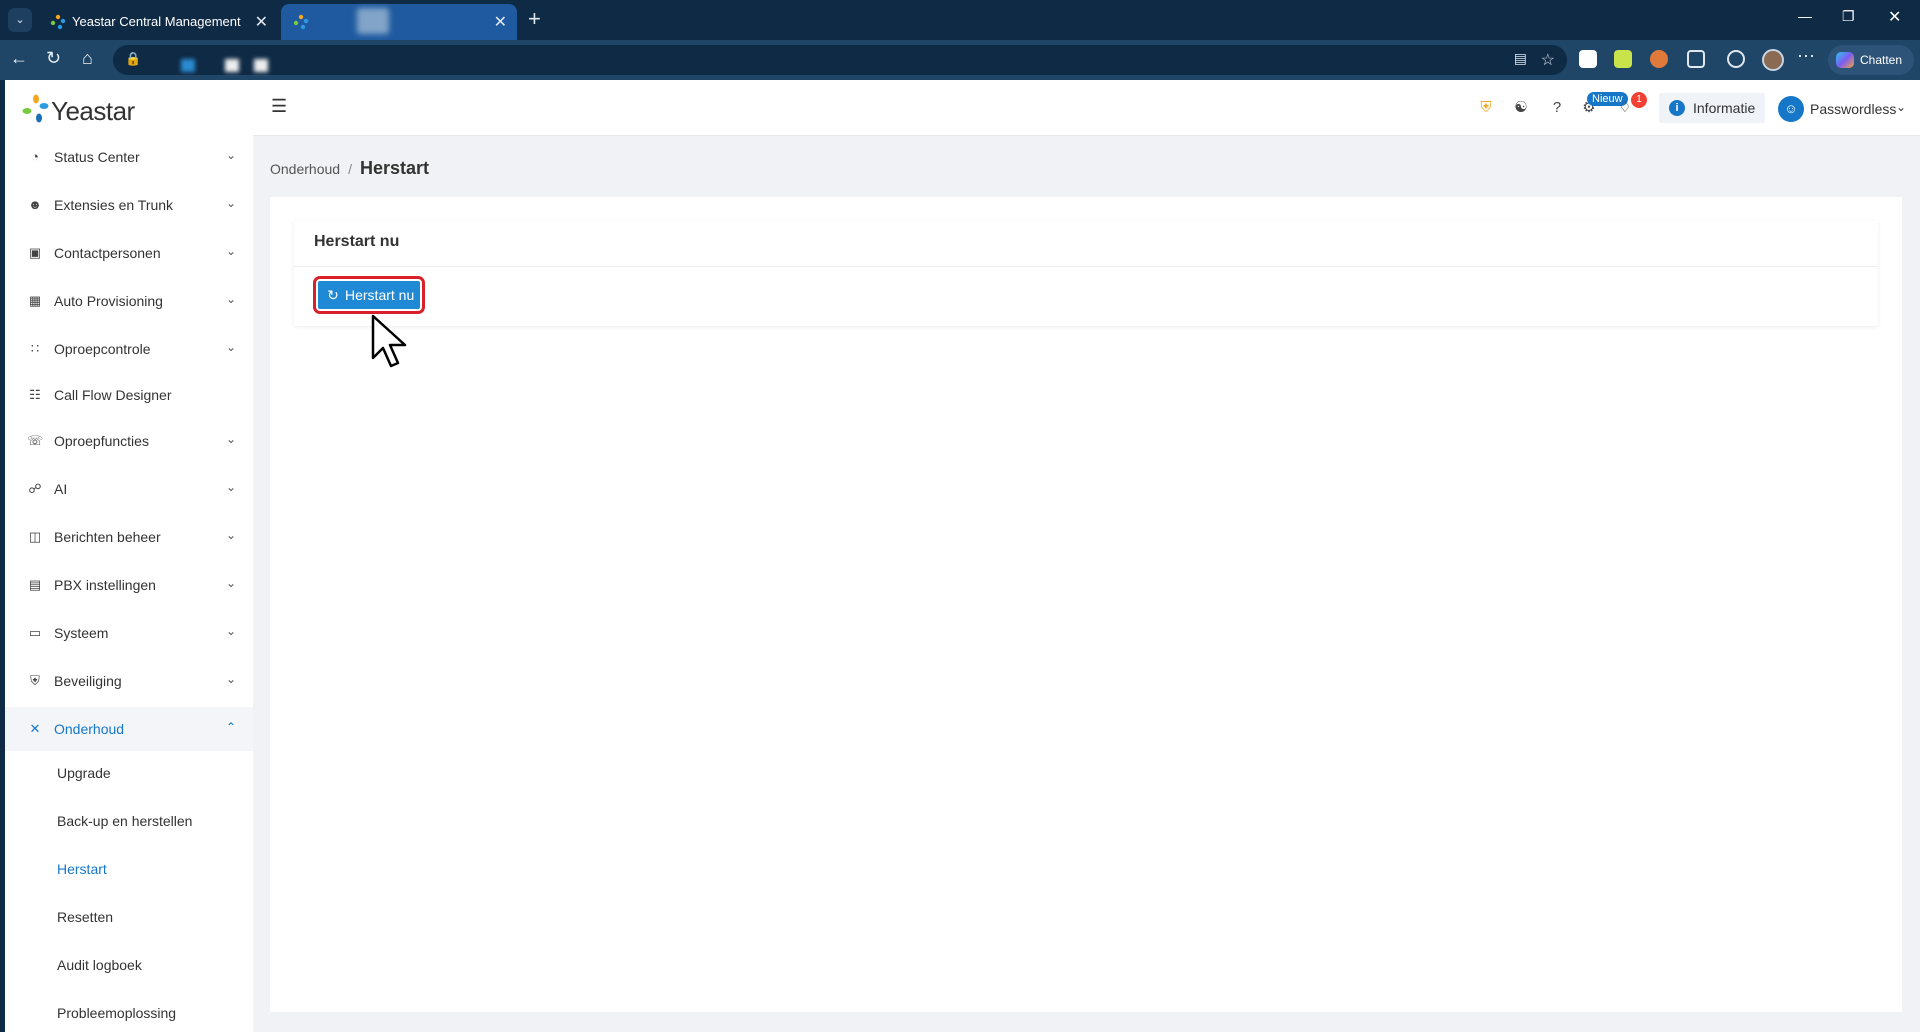  Describe the element at coordinates (84, 773) in the screenshot. I see `sidebar-subitem-label: Upgrade` at that location.